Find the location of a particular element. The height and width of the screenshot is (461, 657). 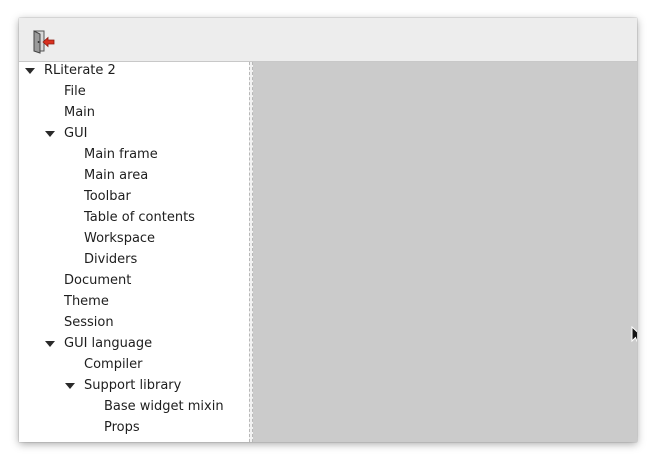

toc-item: Main area is located at coordinates (106, 175).